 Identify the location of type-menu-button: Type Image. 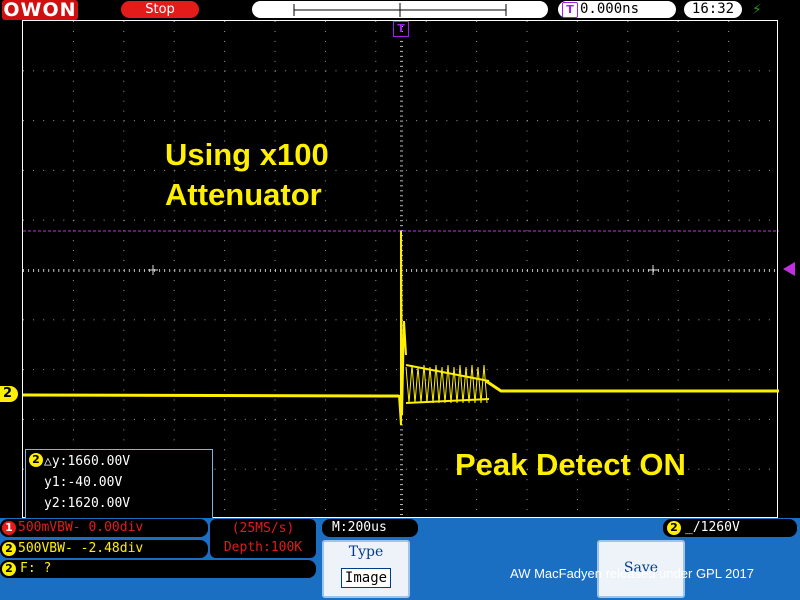
(366, 569).